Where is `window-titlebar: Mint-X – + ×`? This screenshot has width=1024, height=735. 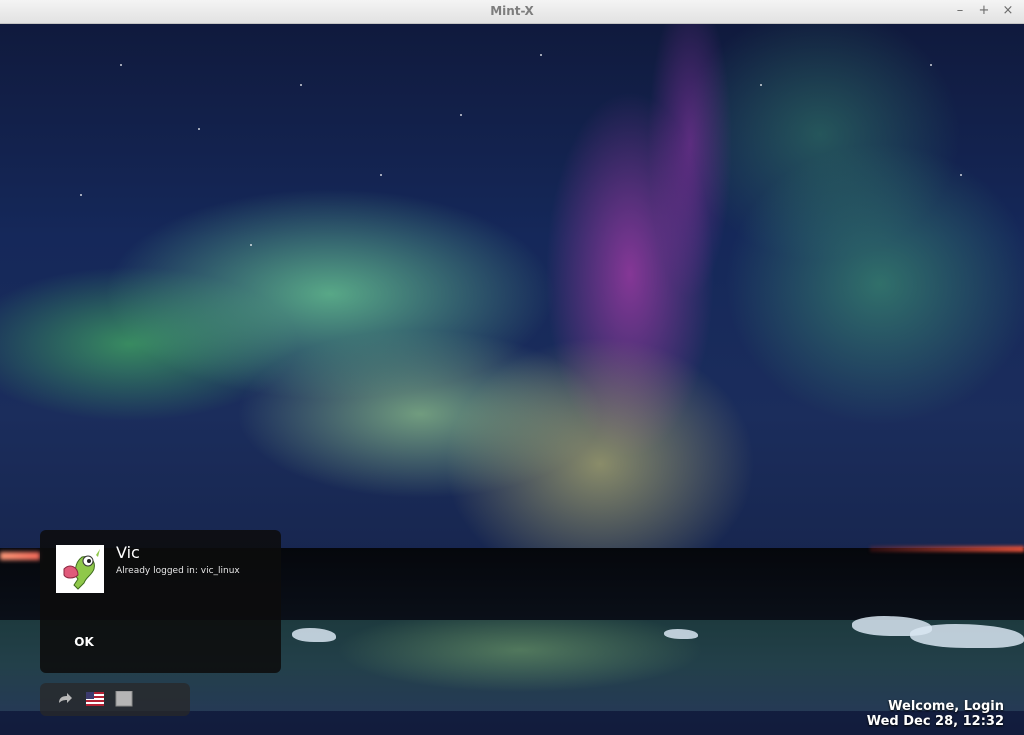
window-titlebar: Mint-X – + × is located at coordinates (512, 12).